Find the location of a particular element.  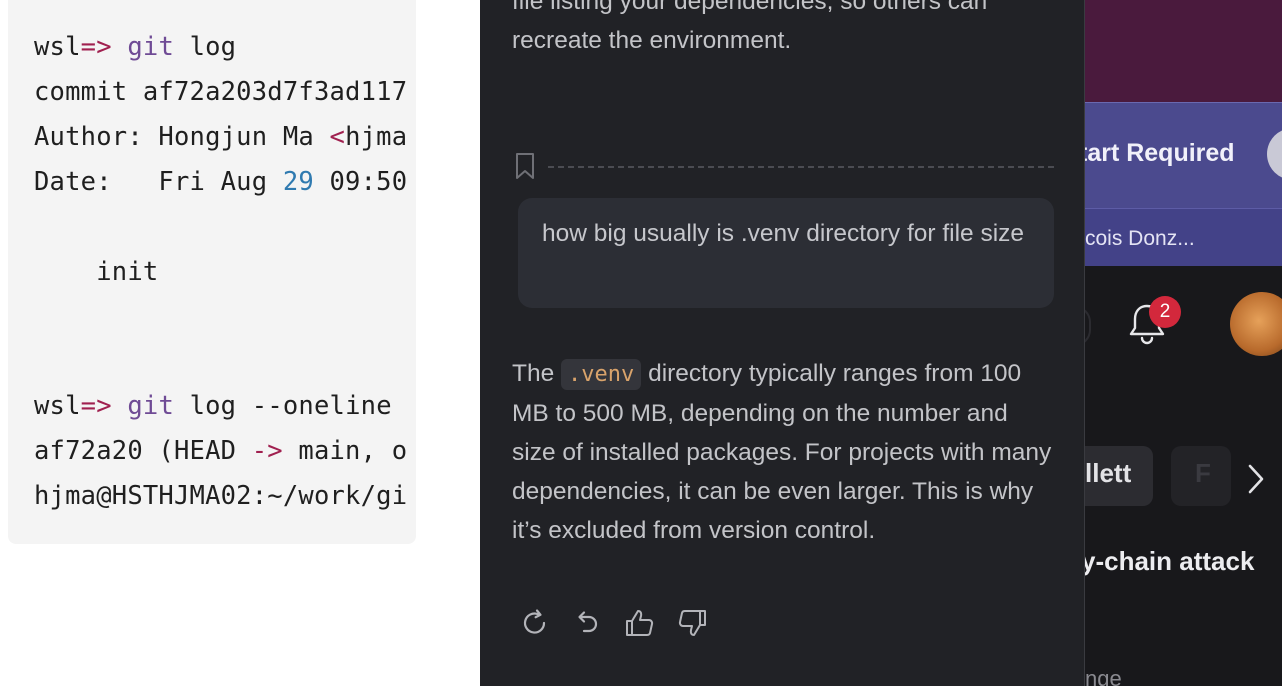

code-line: init is located at coordinates (96, 272).